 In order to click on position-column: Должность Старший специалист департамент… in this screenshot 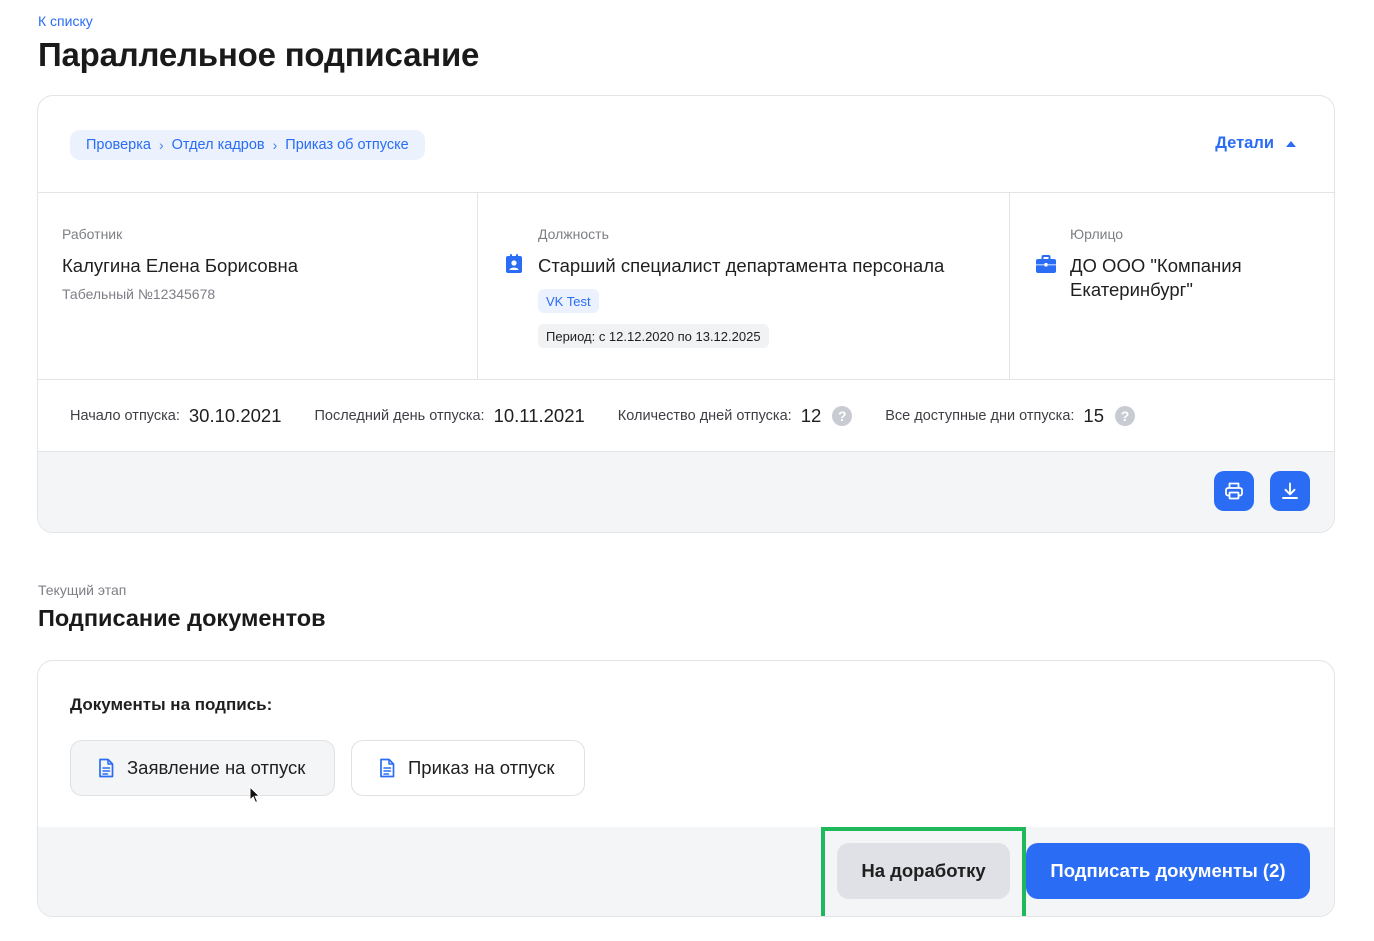, I will do `click(744, 286)`.